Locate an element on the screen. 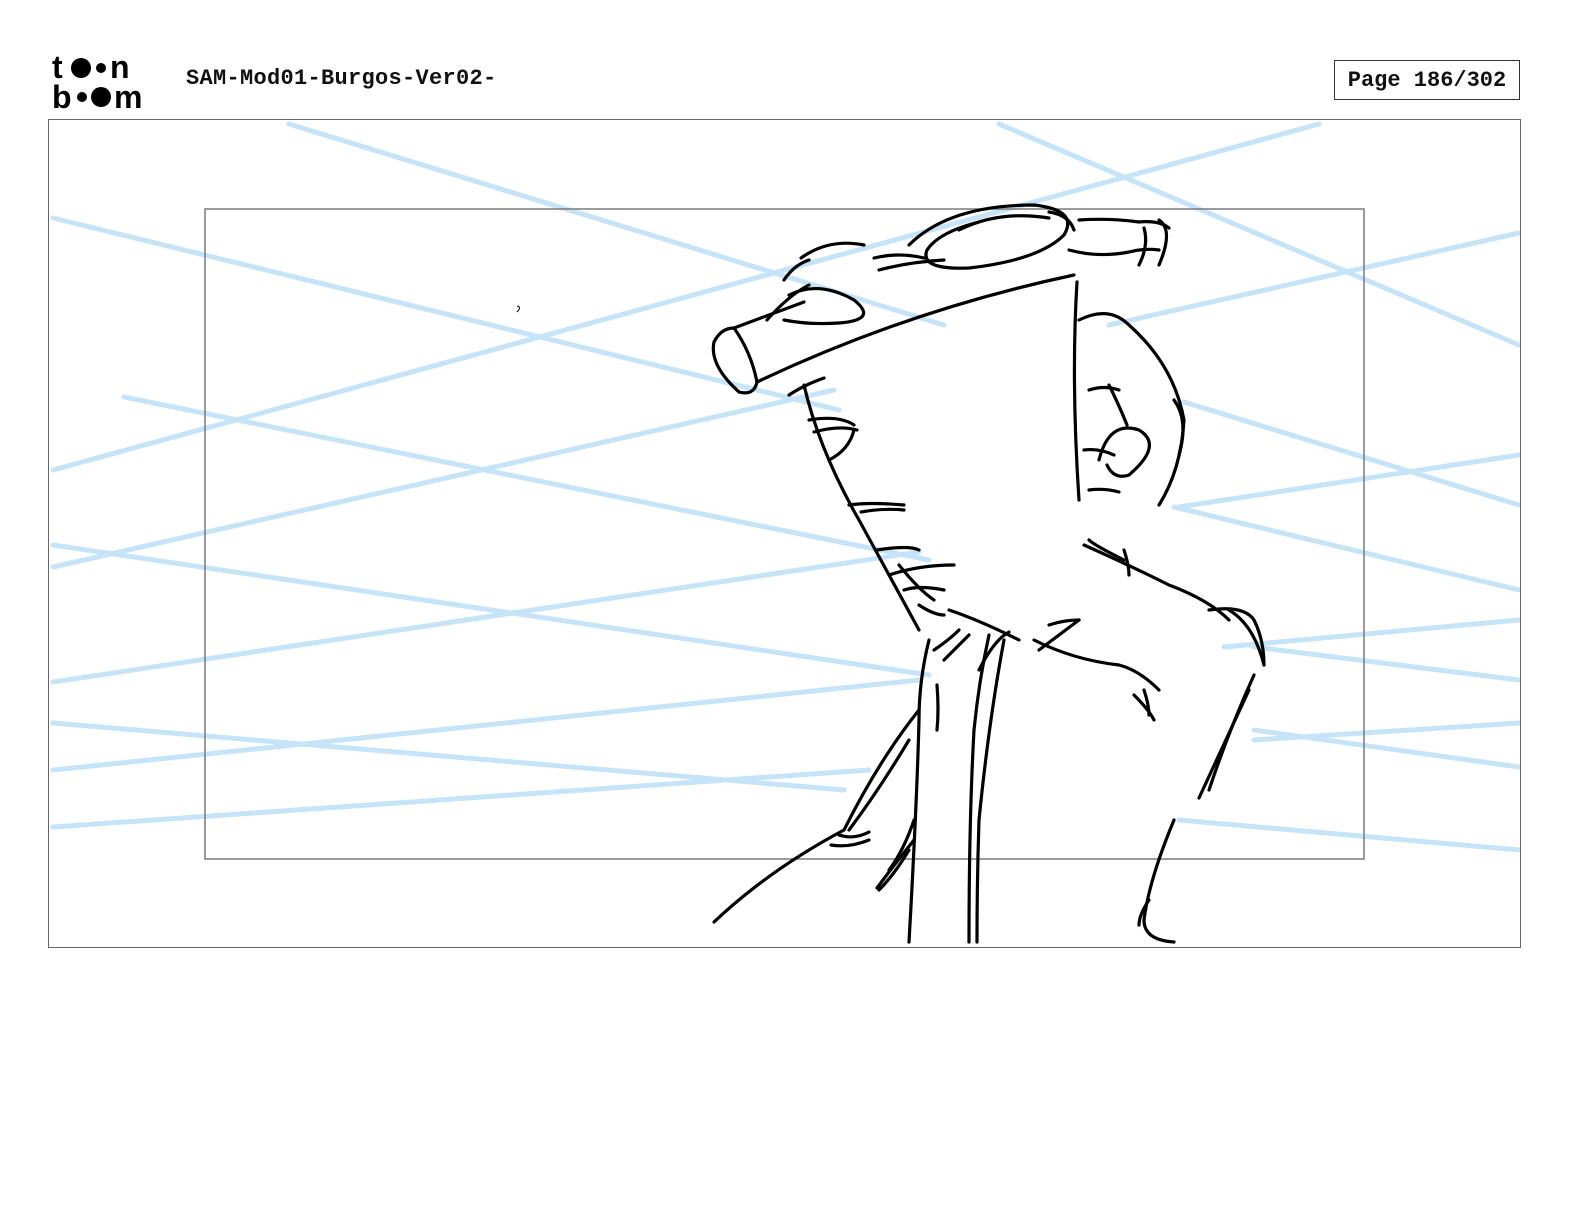  toonboom-logo: t n b m is located at coordinates (108, 81).